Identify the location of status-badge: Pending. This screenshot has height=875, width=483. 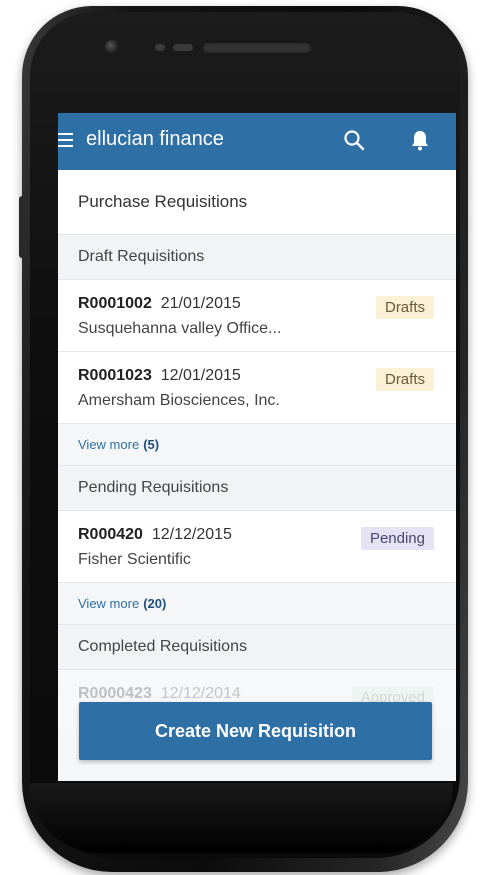
(397, 538).